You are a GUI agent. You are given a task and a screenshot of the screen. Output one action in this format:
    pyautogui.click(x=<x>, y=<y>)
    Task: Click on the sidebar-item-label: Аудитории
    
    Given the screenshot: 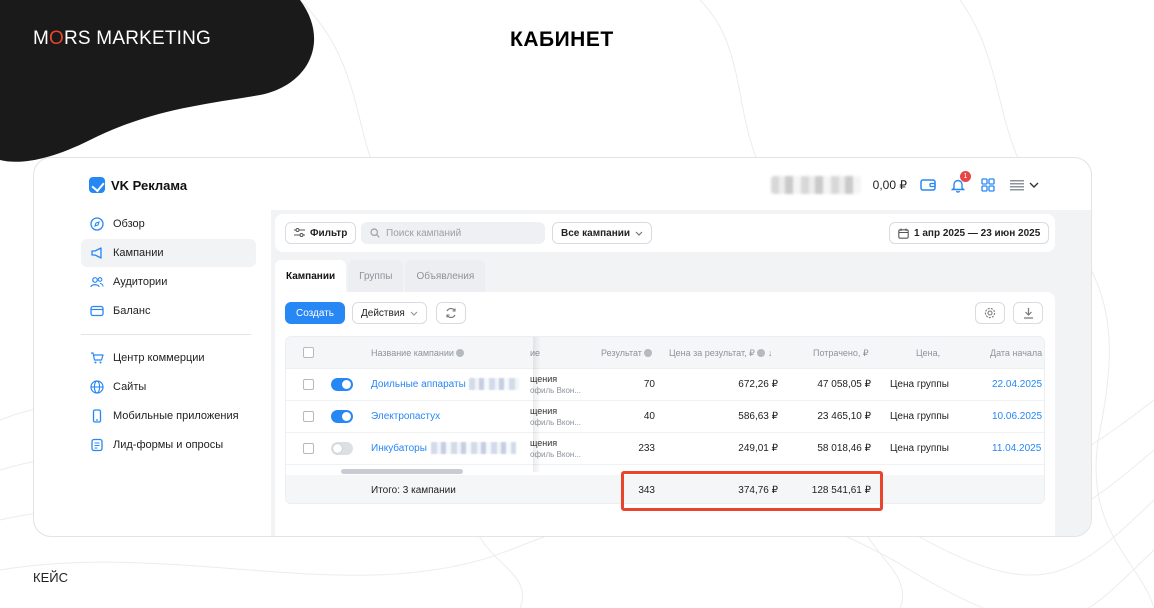 What is the action you would take?
    pyautogui.click(x=140, y=282)
    